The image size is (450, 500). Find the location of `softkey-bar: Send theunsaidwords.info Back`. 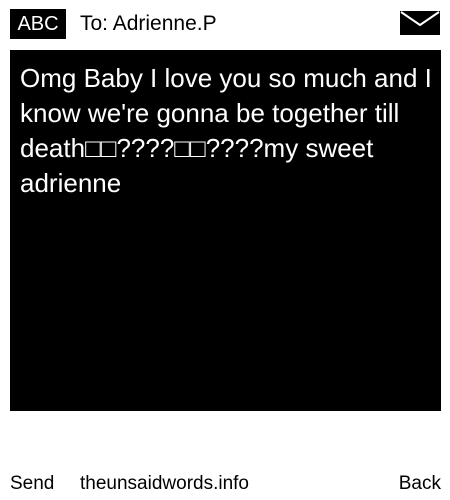

softkey-bar: Send theunsaidwords.info Back is located at coordinates (225, 484).